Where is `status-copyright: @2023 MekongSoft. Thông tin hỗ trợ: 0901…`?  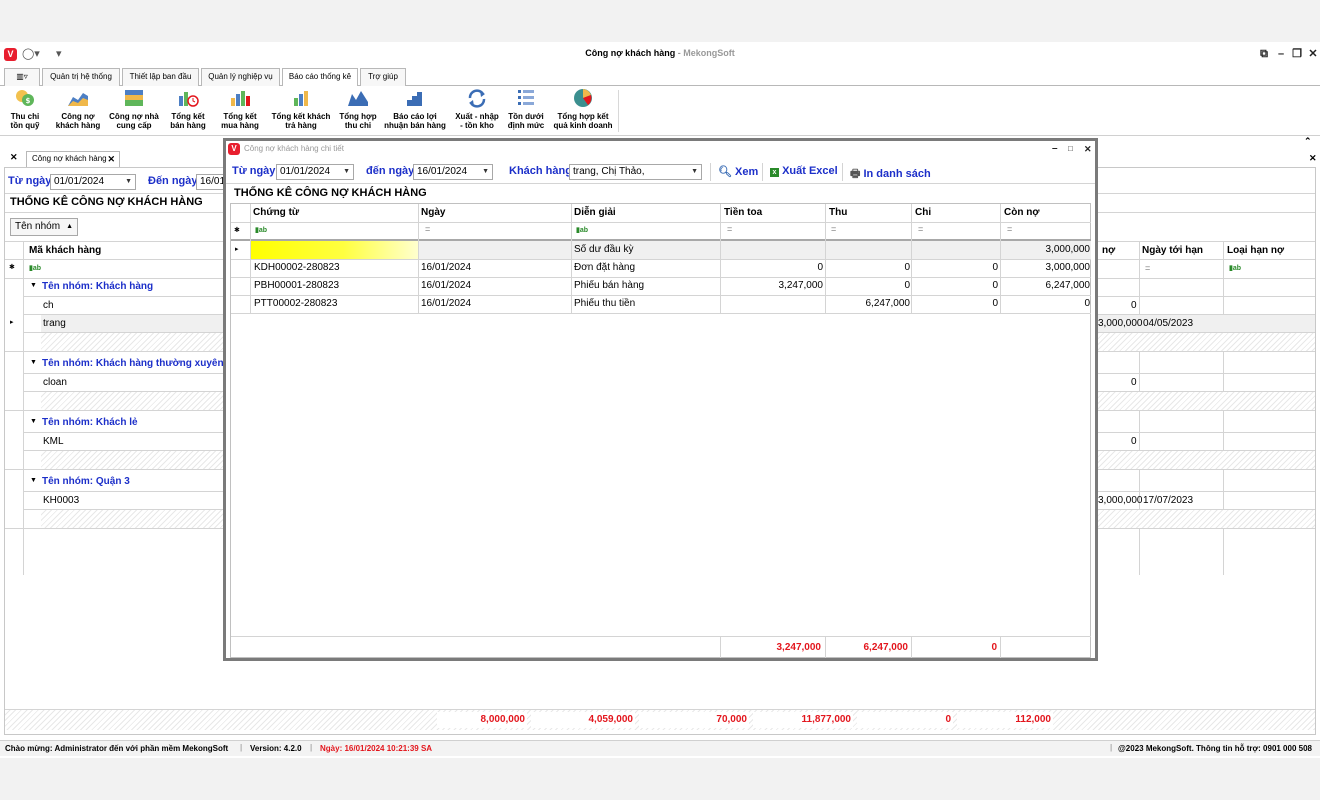 status-copyright: @2023 MekongSoft. Thông tin hỗ trợ: 0901… is located at coordinates (1215, 748).